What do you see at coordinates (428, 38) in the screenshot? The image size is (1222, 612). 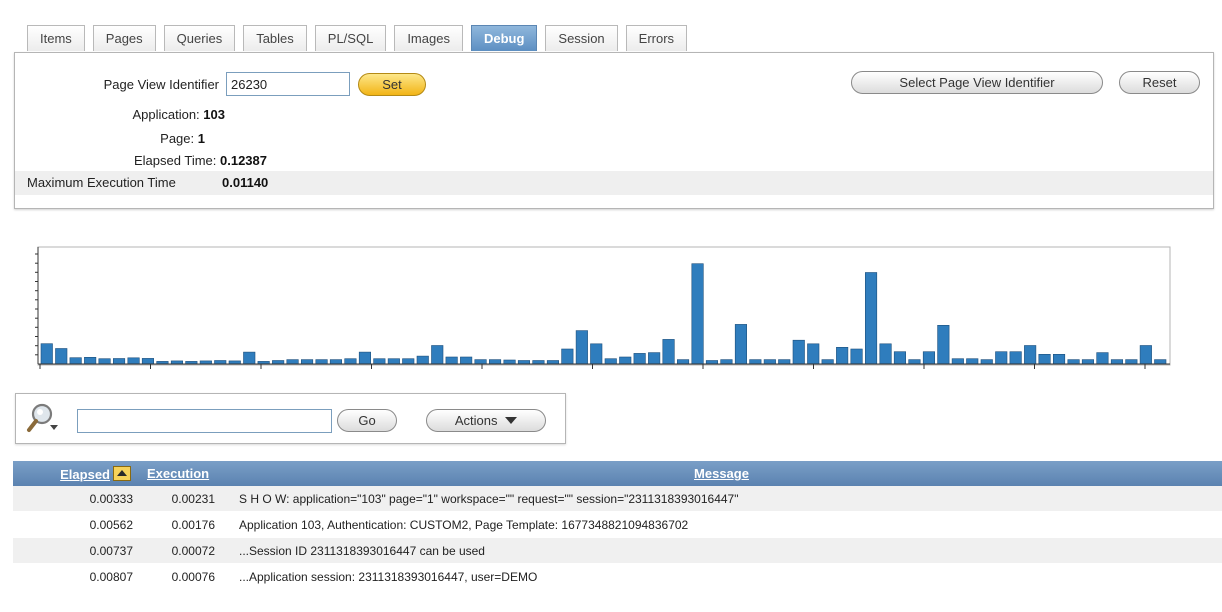 I see `tab-images: Images` at bounding box center [428, 38].